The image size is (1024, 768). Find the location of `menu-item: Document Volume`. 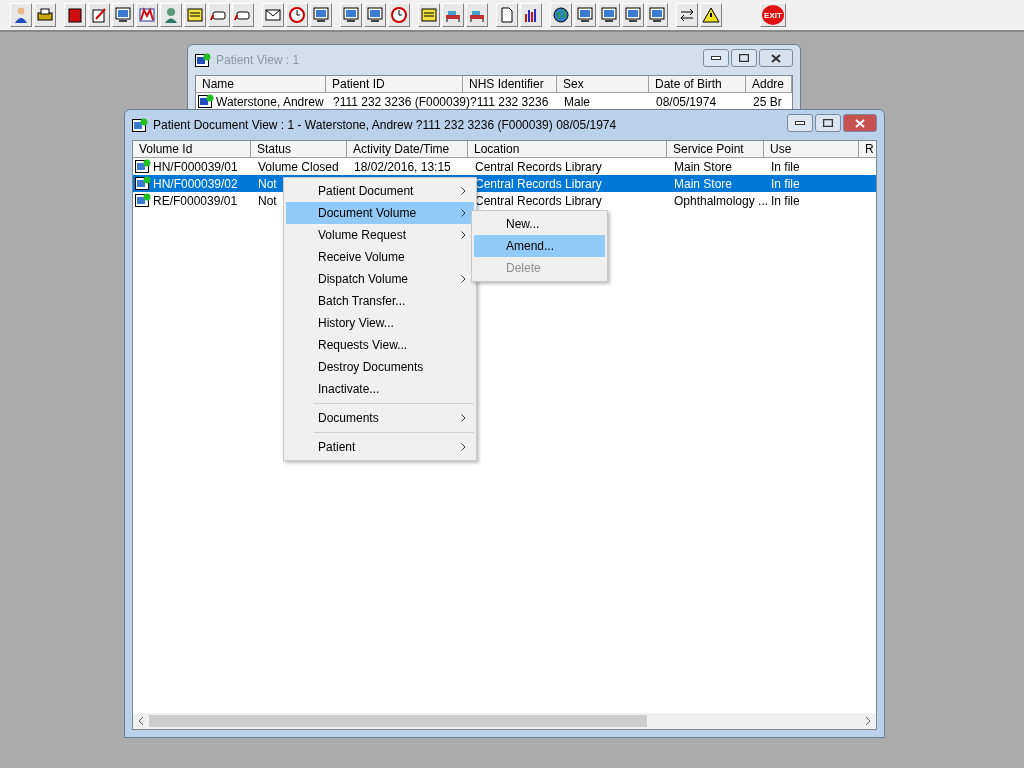

menu-item: Document Volume is located at coordinates (380, 213).